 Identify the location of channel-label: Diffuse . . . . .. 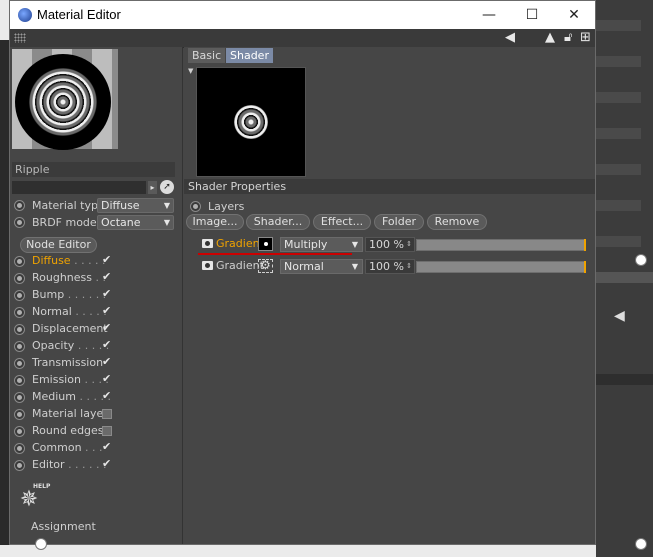
(69, 260).